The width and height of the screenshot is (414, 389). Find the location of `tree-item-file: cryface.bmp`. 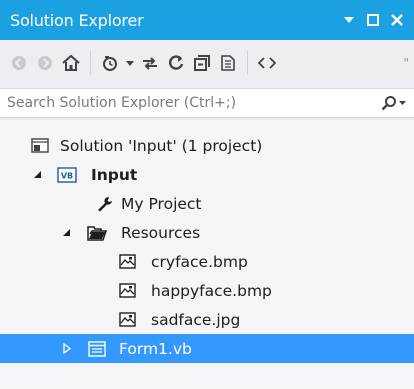

tree-item-file: cryface.bmp is located at coordinates (207, 261).